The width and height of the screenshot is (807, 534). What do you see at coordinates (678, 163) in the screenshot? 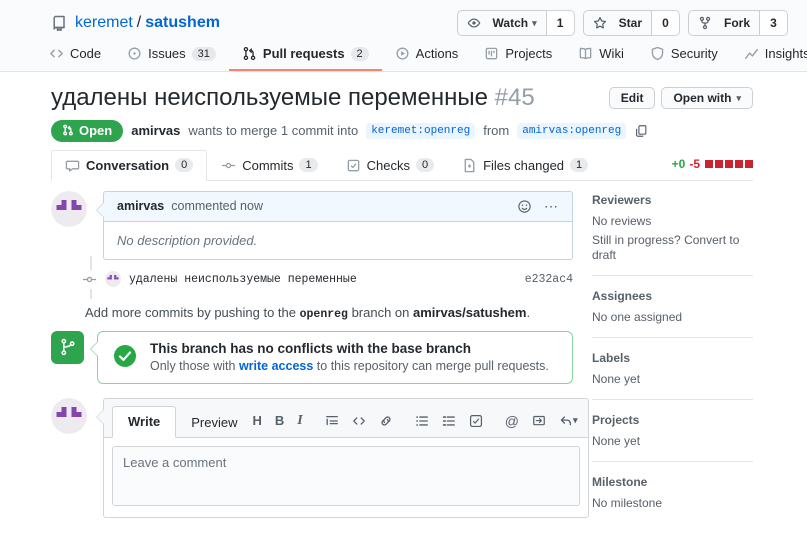
I see `diff-additions: +0` at bounding box center [678, 163].